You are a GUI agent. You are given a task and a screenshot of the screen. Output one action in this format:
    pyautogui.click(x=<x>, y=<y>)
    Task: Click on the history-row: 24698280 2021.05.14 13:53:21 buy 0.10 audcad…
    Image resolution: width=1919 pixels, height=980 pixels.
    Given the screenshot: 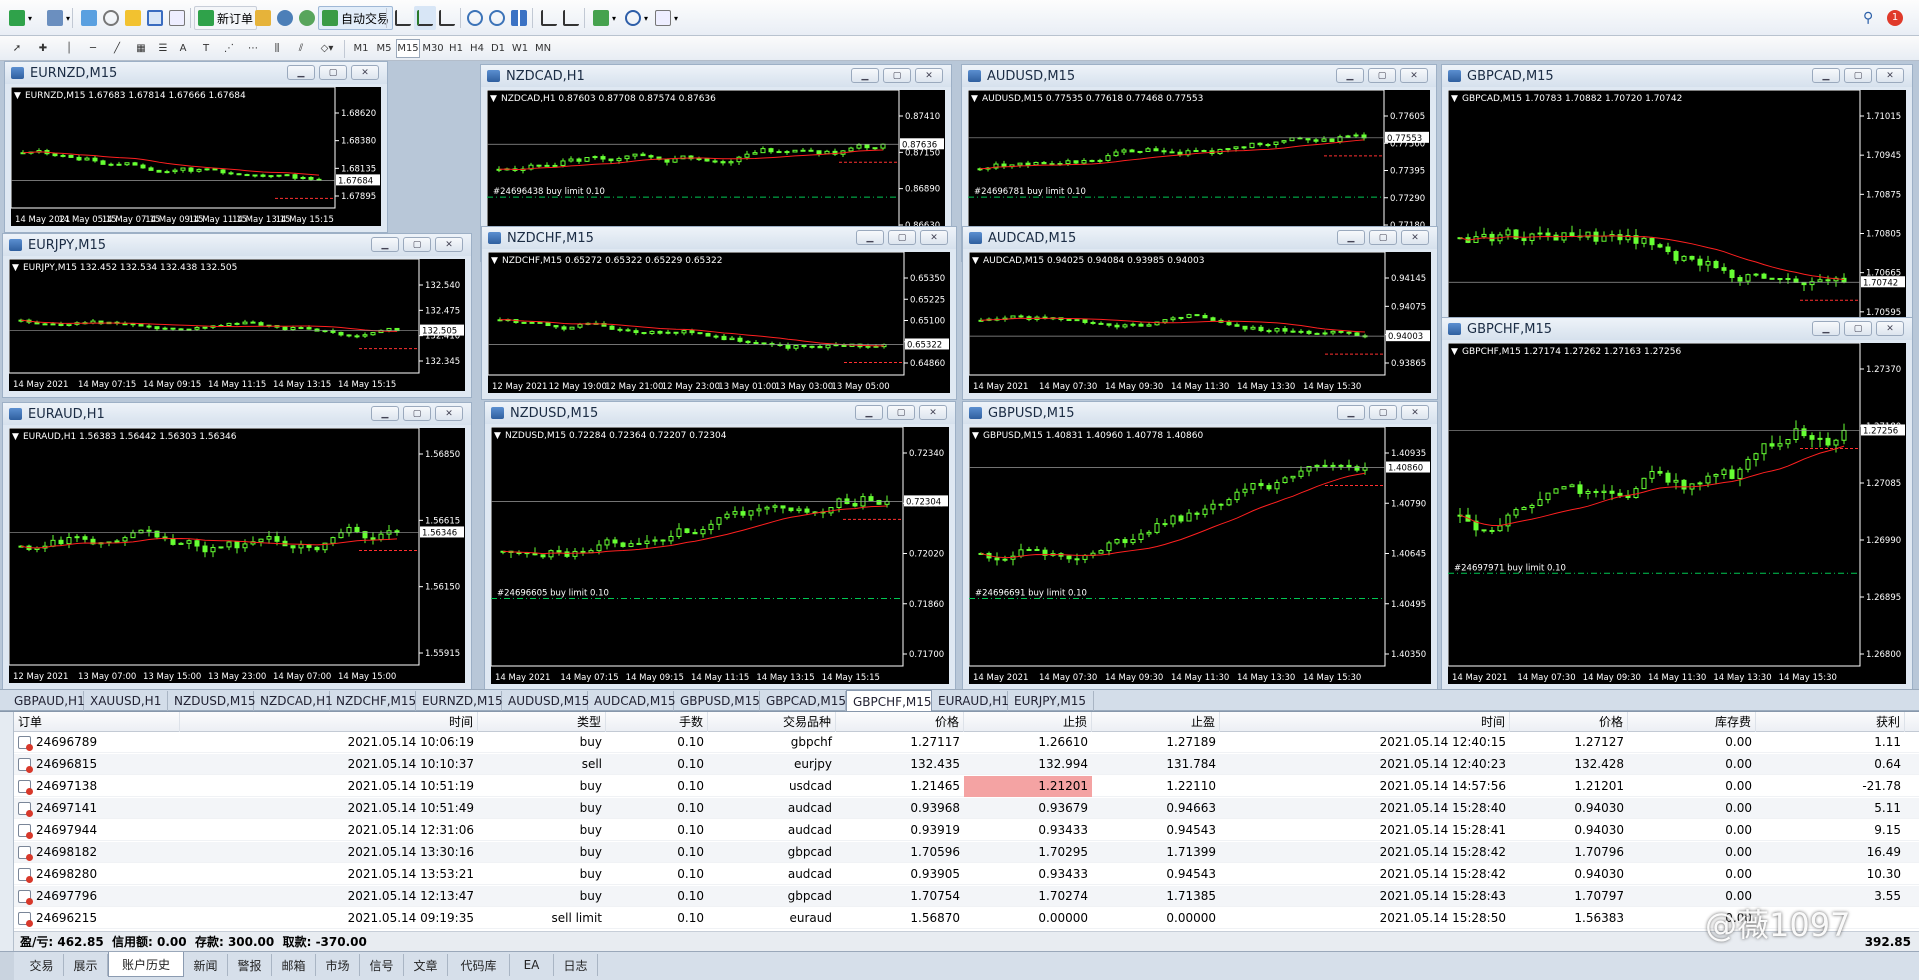 What is the action you would take?
    pyautogui.click(x=966, y=874)
    